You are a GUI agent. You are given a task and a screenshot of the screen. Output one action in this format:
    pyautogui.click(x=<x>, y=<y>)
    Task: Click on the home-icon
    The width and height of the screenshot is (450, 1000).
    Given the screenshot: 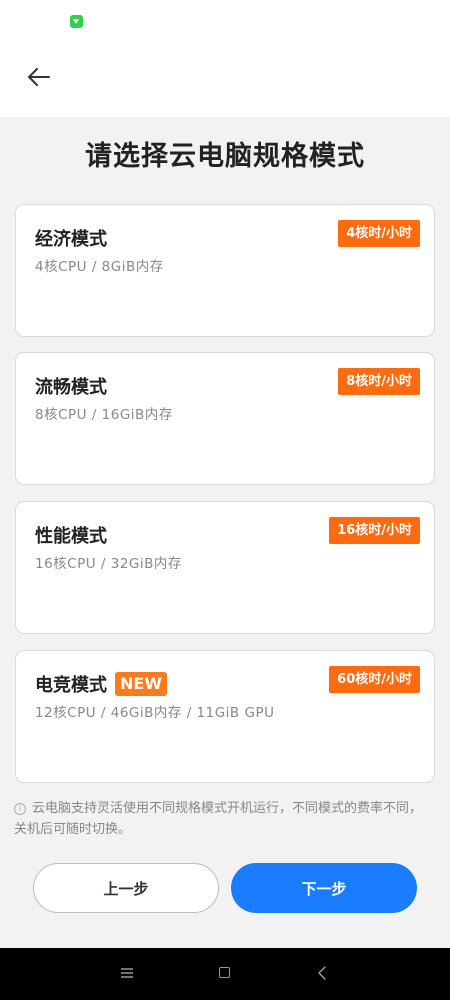 What is the action you would take?
    pyautogui.click(x=224, y=972)
    